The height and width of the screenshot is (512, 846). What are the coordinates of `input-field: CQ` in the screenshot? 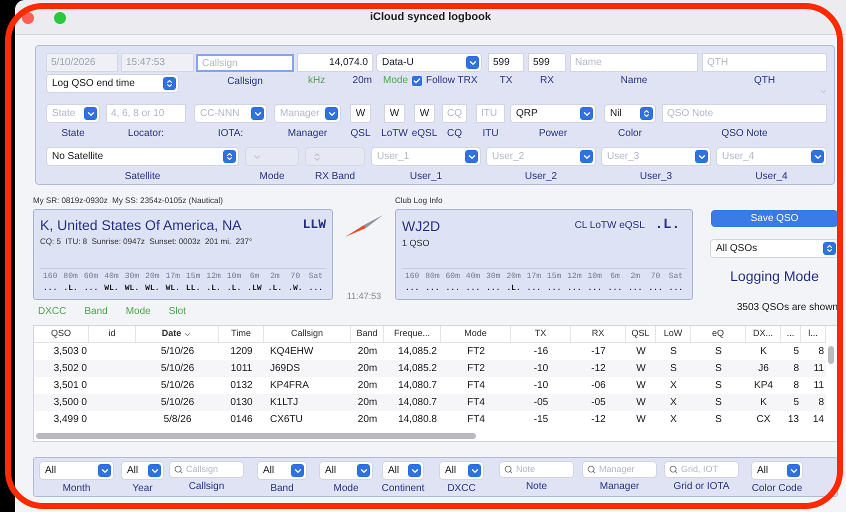 It's located at (454, 113).